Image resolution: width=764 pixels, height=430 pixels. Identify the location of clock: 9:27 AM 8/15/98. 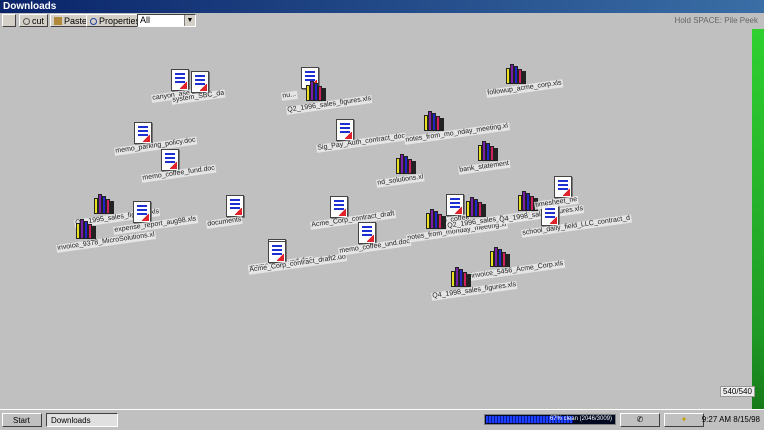
(730, 419).